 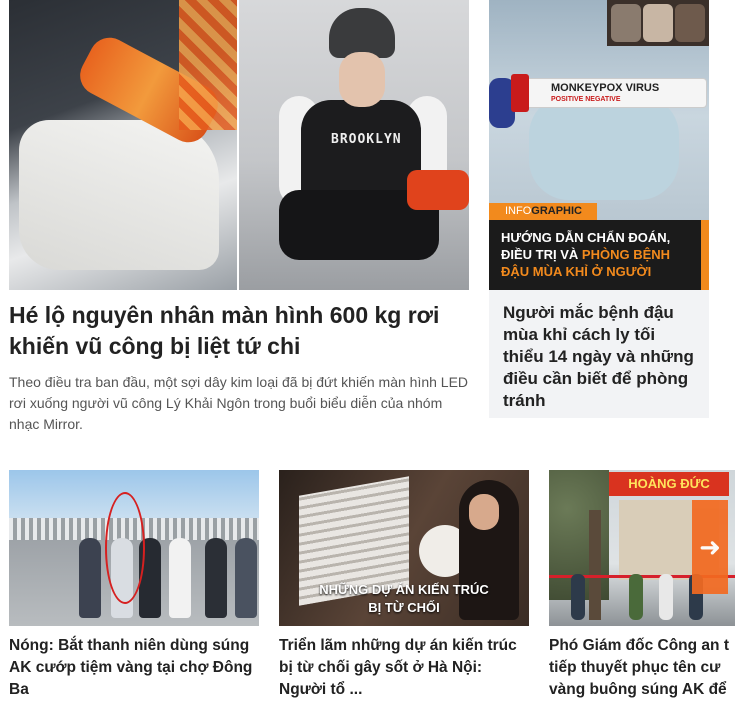 What do you see at coordinates (557, 211) in the screenshot?
I see `badge-suffix: GRAPHIC` at bounding box center [557, 211].